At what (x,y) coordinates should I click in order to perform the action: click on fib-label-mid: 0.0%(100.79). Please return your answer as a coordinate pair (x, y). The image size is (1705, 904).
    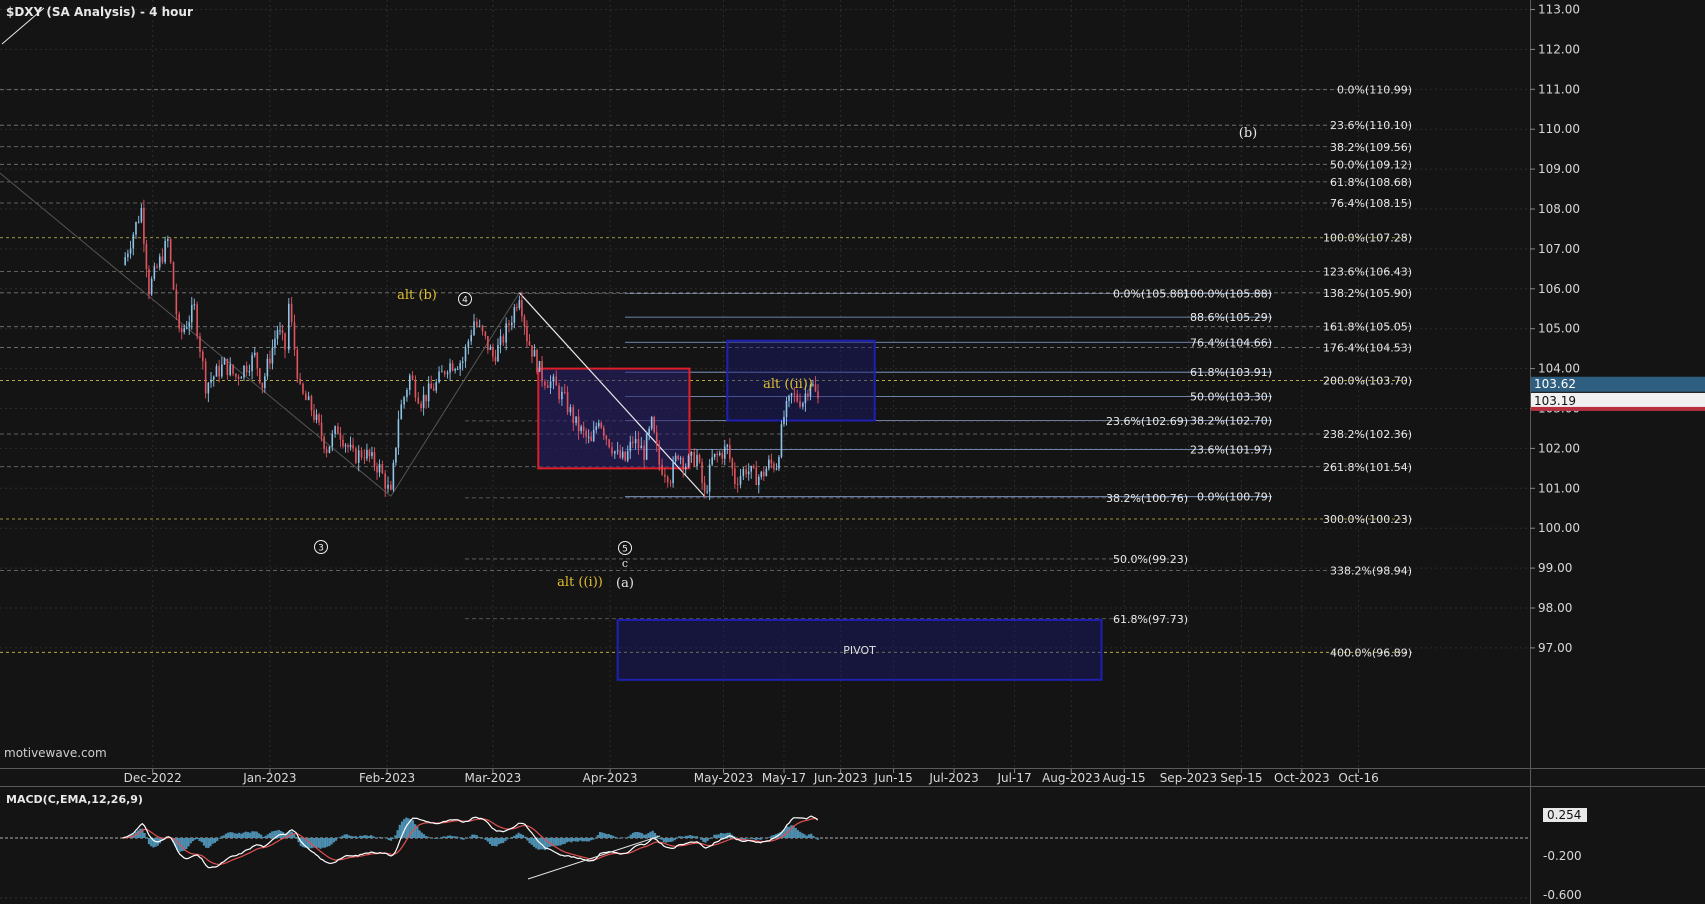
    Looking at the image, I should click on (1234, 497).